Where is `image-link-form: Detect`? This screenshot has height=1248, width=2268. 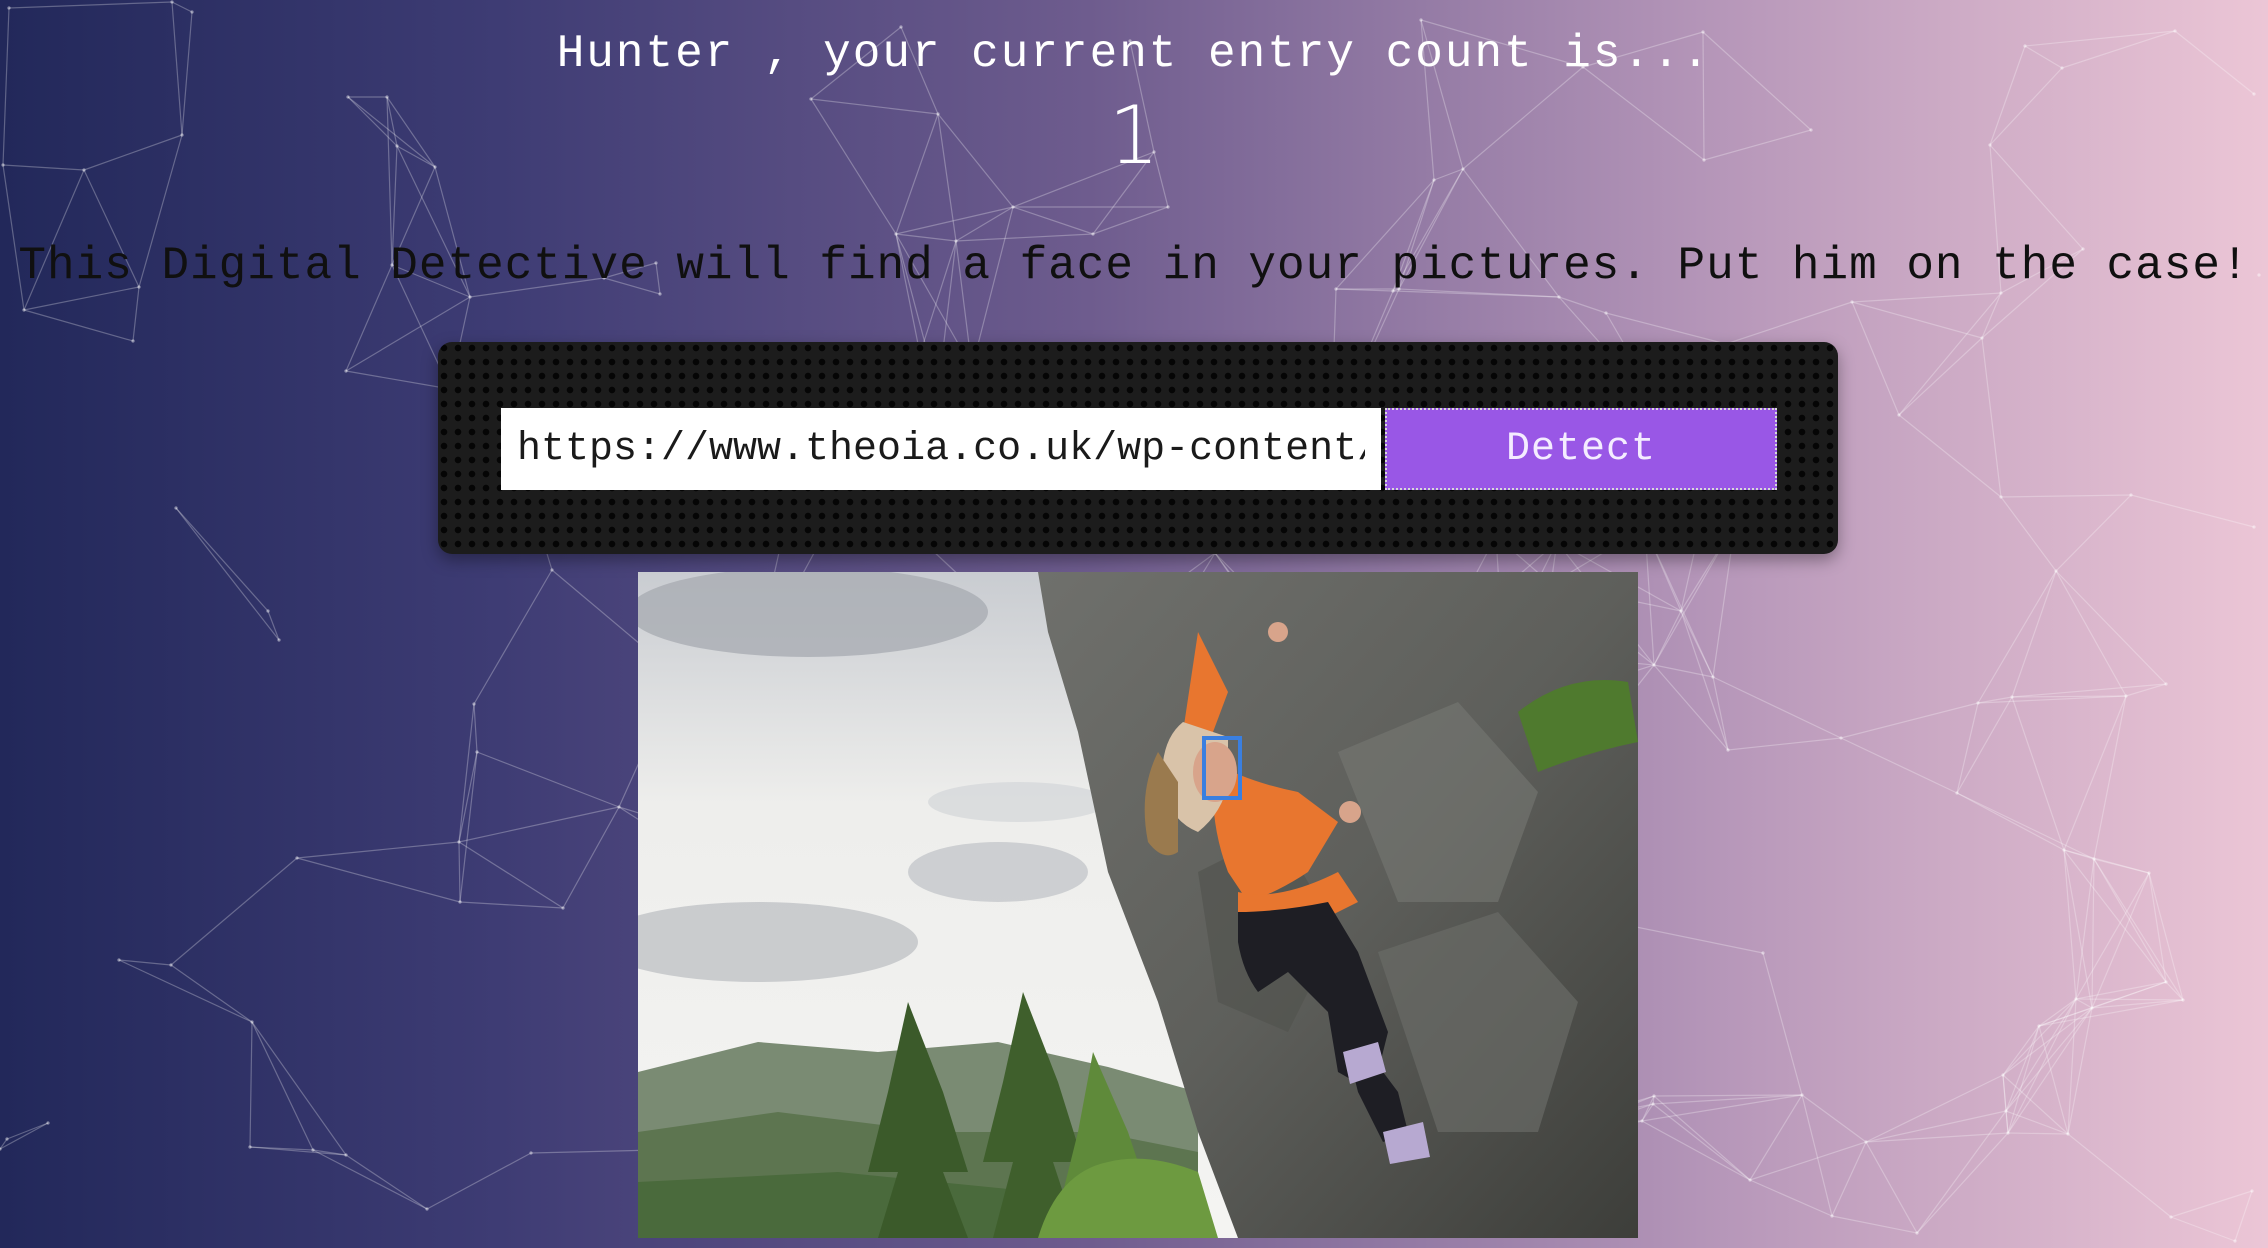
image-link-form: Detect is located at coordinates (1138, 448).